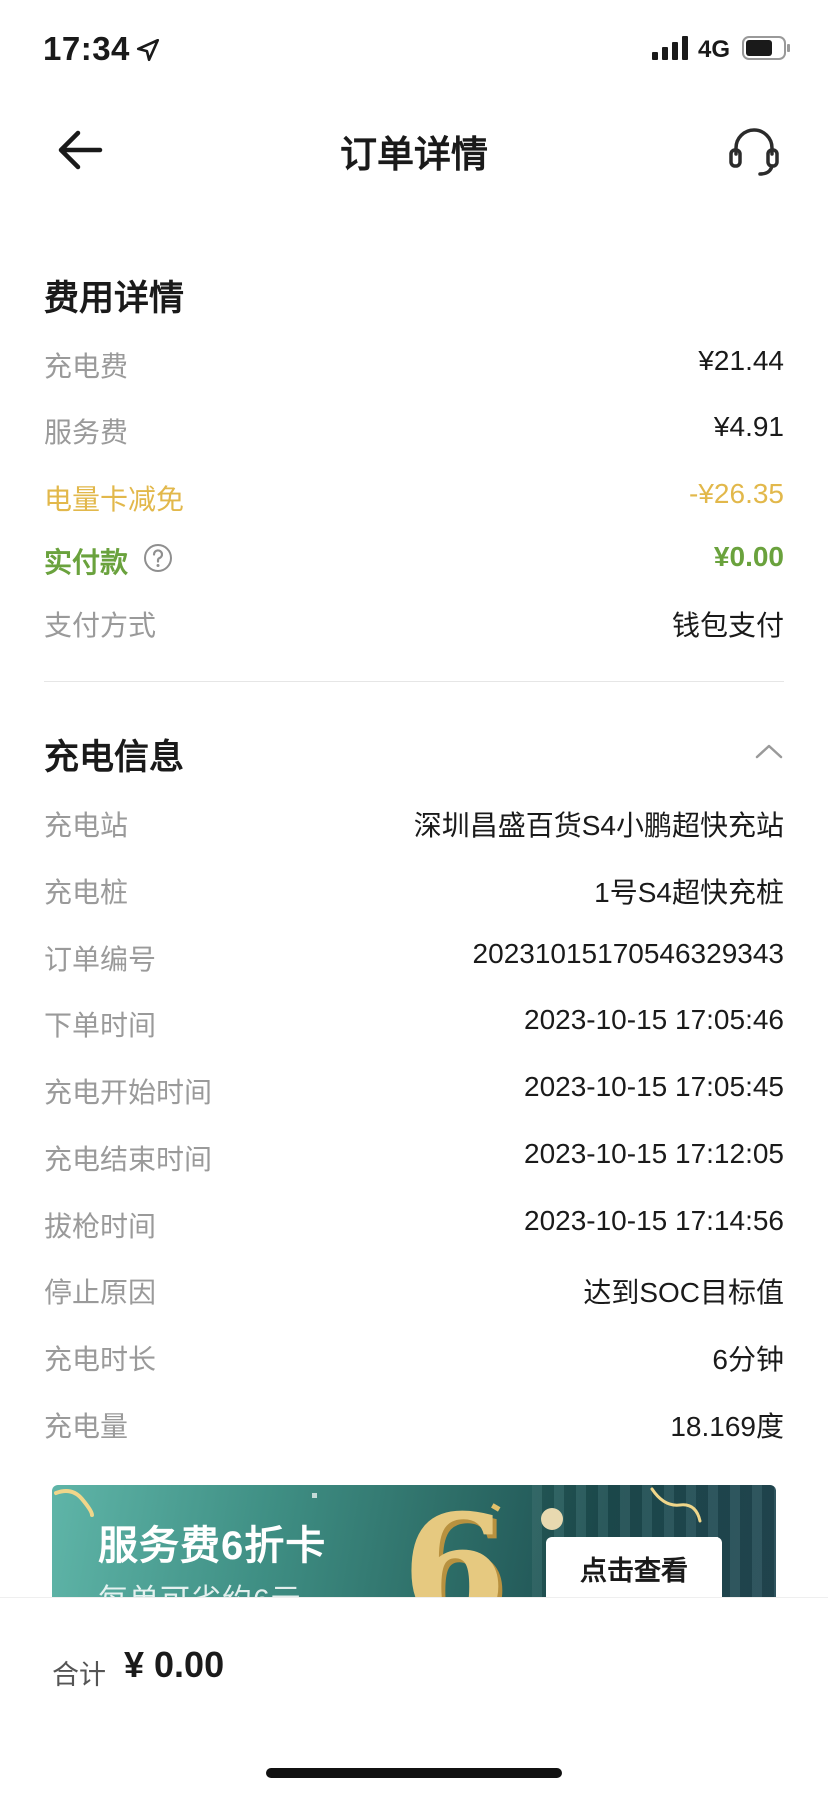 Image resolution: width=828 pixels, height=1793 pixels. What do you see at coordinates (683, 1292) in the screenshot?
I see `row-value: 达到SOC目标值` at bounding box center [683, 1292].